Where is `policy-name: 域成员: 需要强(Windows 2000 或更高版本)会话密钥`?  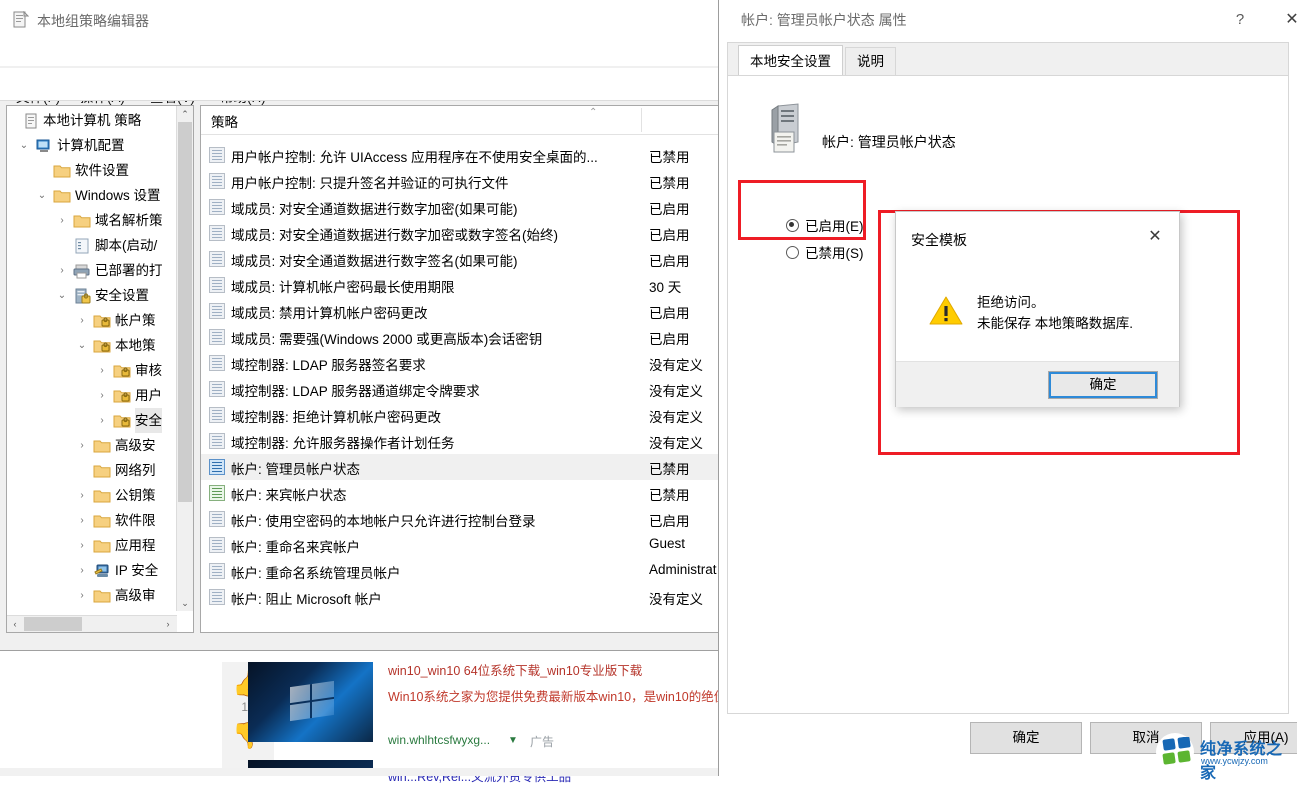
policy-name: 域成员: 需要强(Windows 2000 或更高版本)会话密钥 is located at coordinates (387, 339).